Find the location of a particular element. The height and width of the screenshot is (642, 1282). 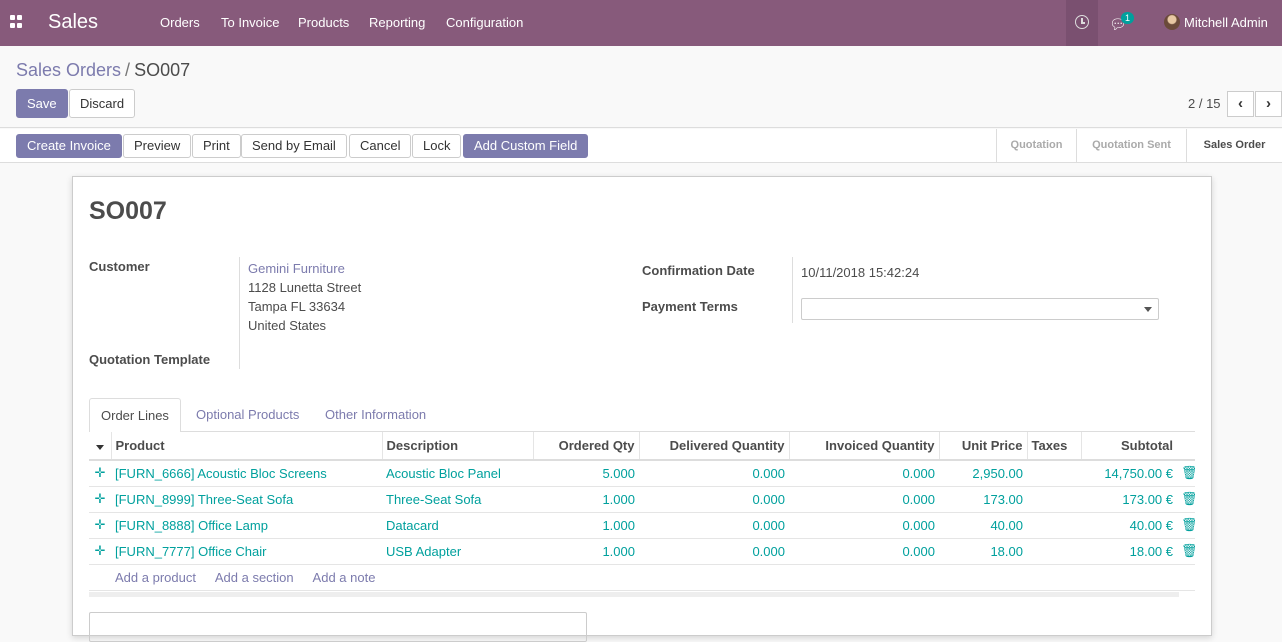

column-header-product: Product is located at coordinates (246, 446).